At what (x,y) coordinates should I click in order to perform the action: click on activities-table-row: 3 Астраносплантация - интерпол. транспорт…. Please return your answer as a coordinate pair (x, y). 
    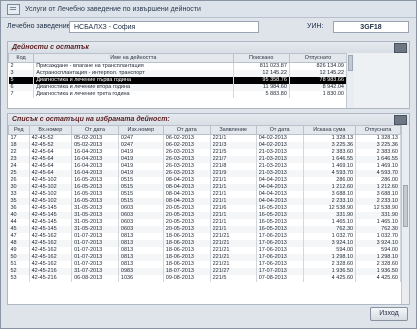
    Looking at the image, I should click on (177, 73).